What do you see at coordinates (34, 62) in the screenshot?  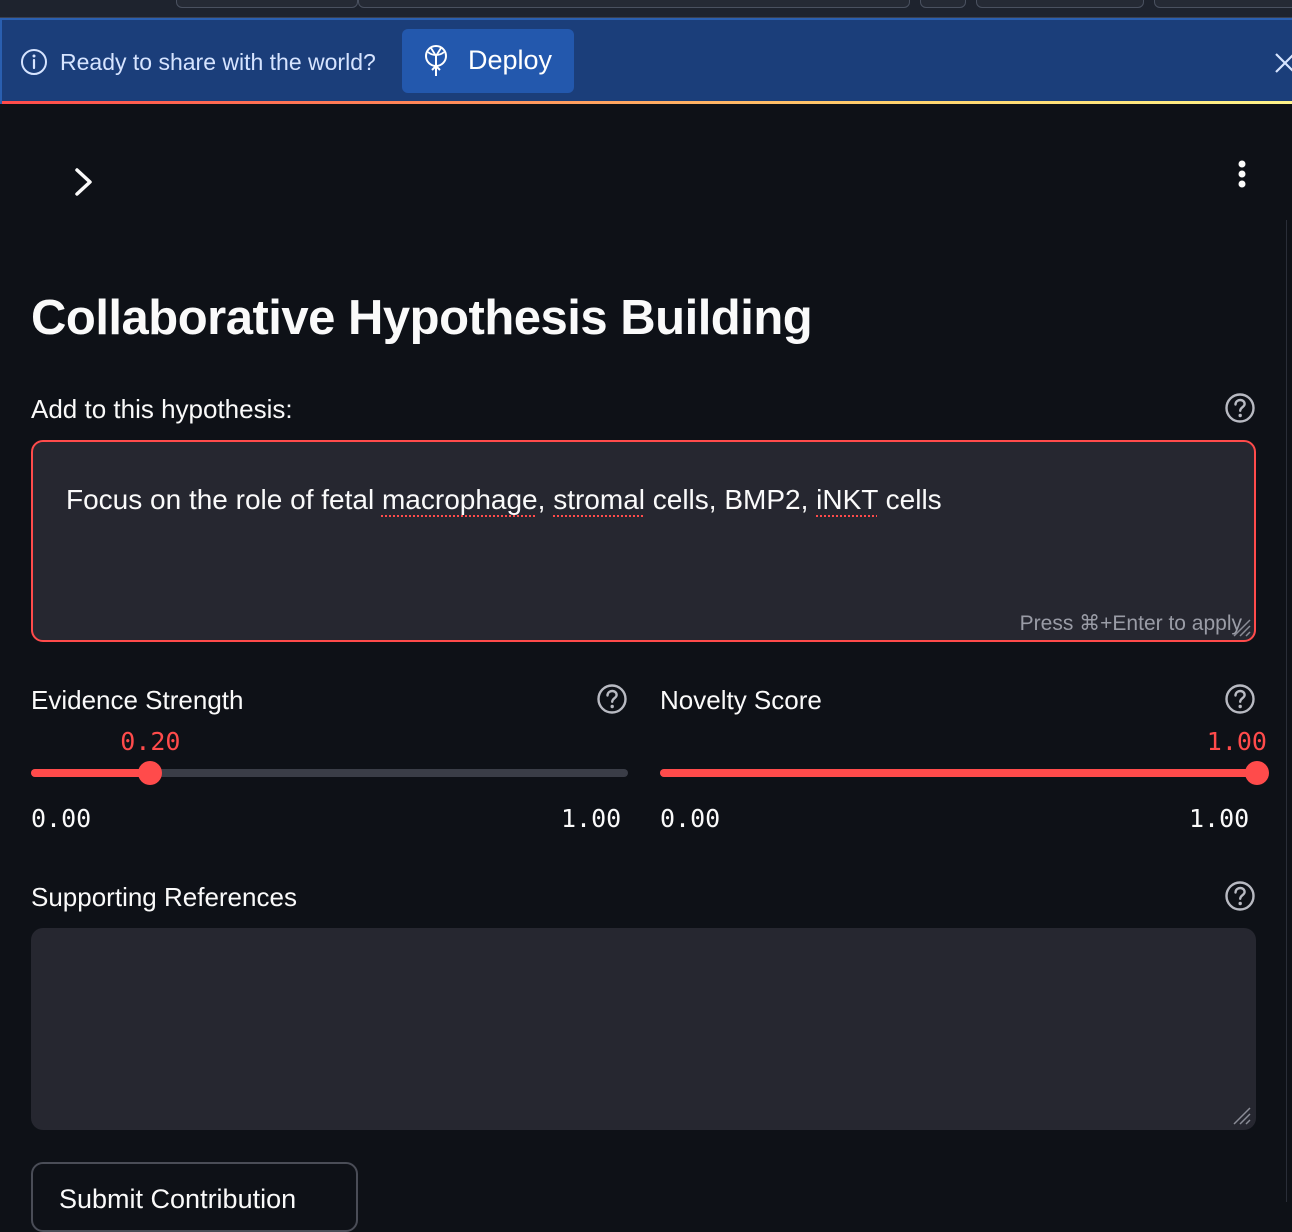 I see `info-circle-icon` at bounding box center [34, 62].